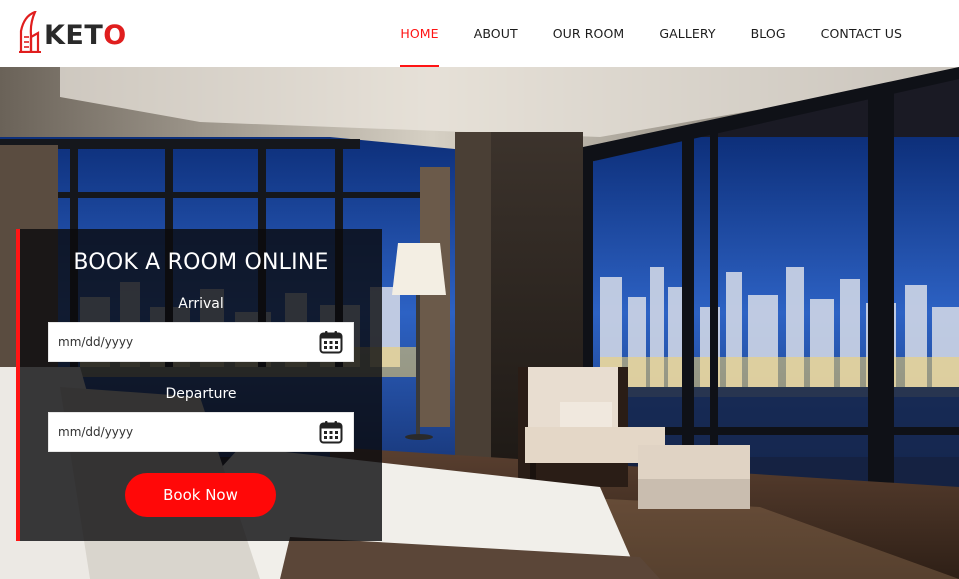 This screenshot has height=579, width=959. What do you see at coordinates (201, 342) in the screenshot?
I see `arrival-date-input: mm/dd/yyyy` at bounding box center [201, 342].